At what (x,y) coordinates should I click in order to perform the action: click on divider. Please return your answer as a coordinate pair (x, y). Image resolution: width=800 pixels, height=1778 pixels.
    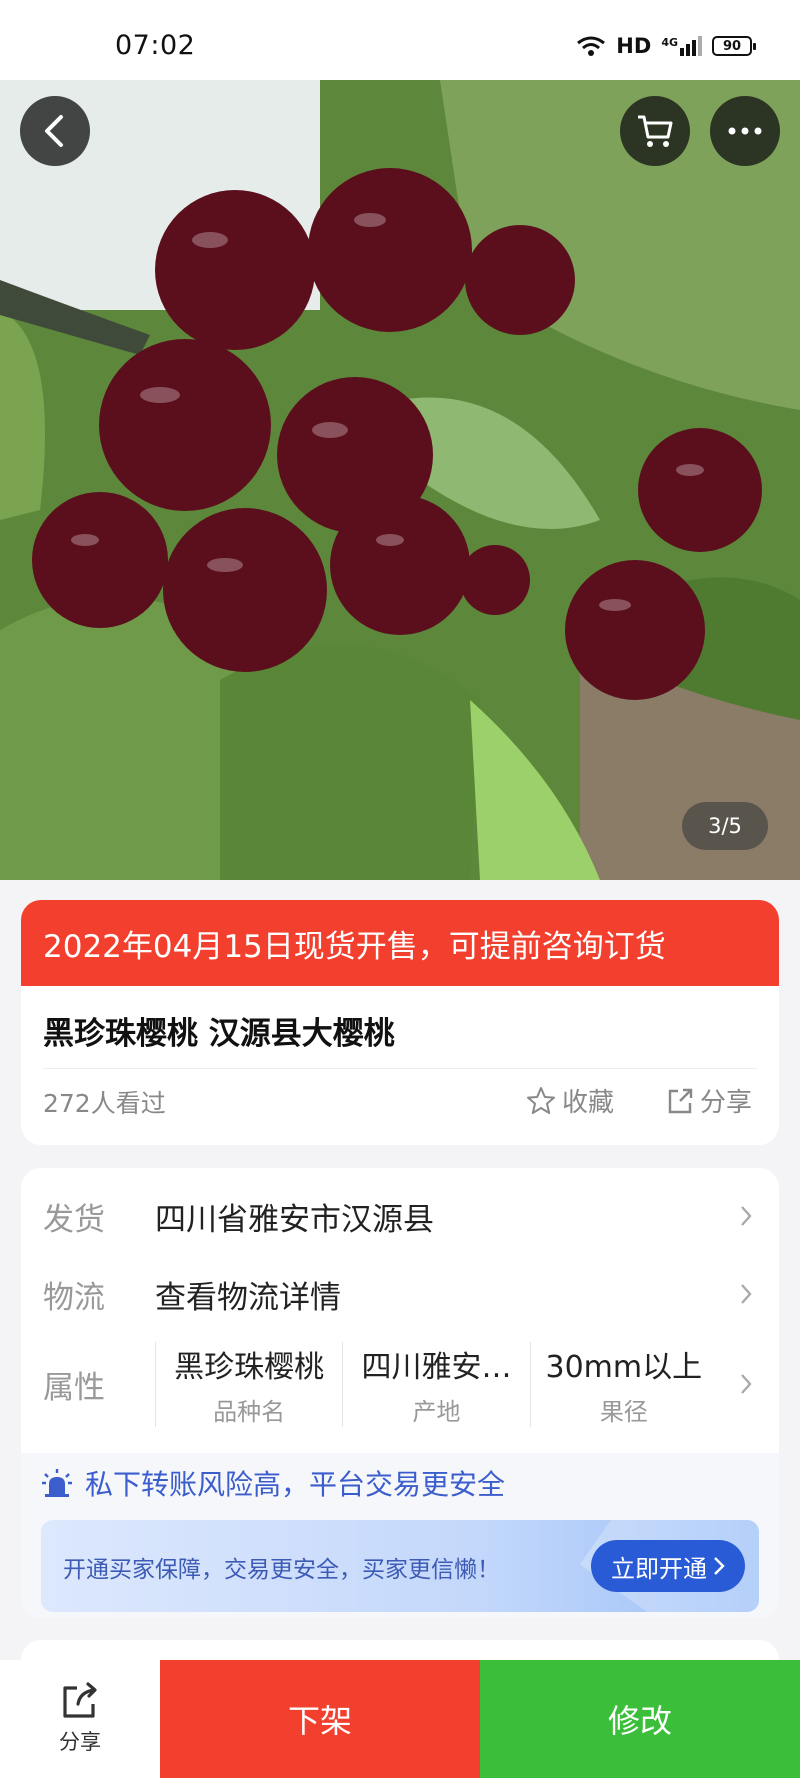
    Looking at the image, I should click on (400, 1068).